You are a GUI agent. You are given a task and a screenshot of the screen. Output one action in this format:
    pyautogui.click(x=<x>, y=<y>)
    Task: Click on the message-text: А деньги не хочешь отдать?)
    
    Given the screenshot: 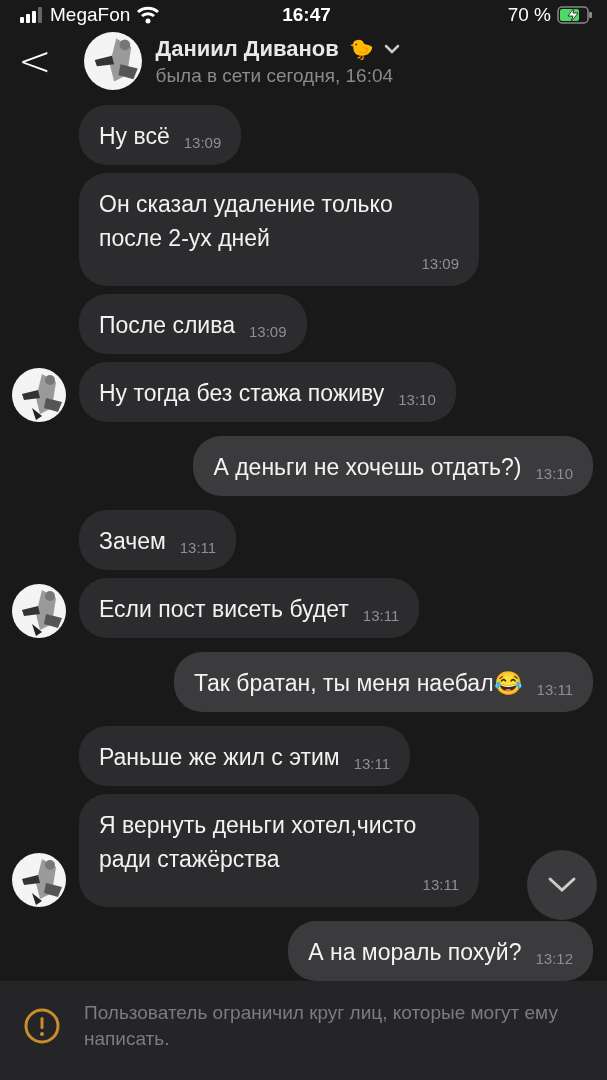 What is the action you would take?
    pyautogui.click(x=367, y=467)
    